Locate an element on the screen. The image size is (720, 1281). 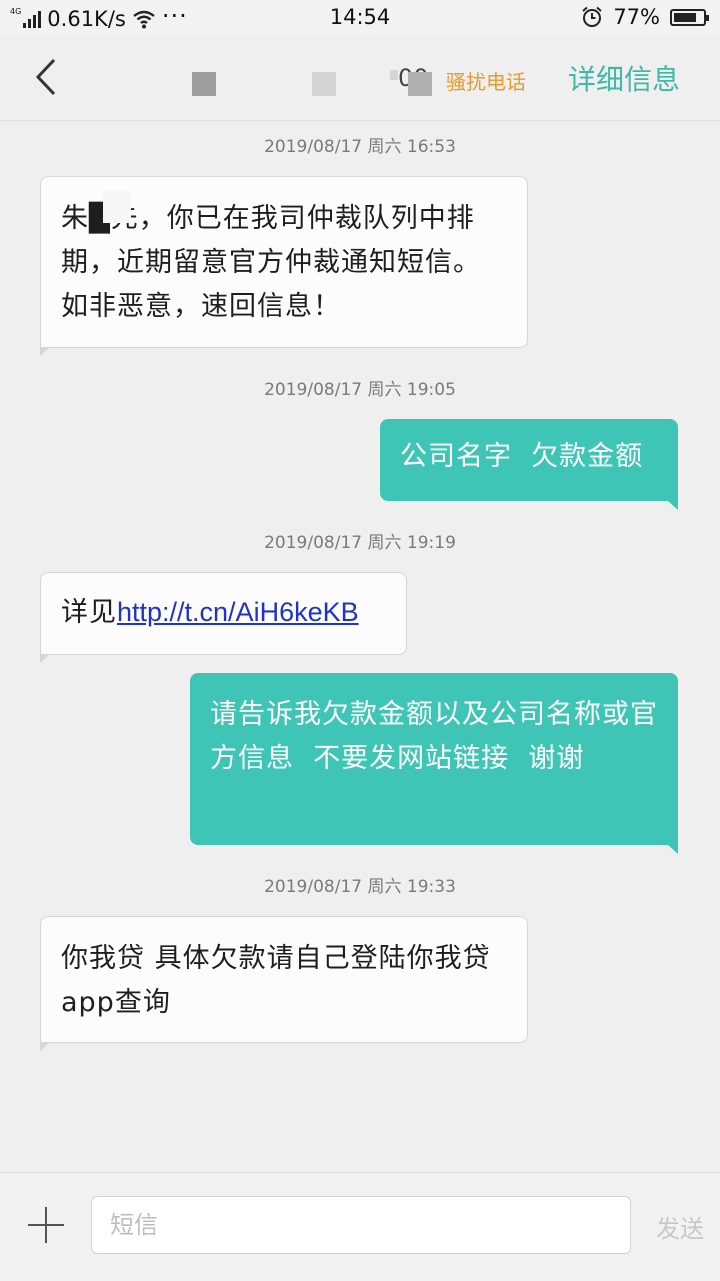
status-right: 77% is located at coordinates (645, 17).